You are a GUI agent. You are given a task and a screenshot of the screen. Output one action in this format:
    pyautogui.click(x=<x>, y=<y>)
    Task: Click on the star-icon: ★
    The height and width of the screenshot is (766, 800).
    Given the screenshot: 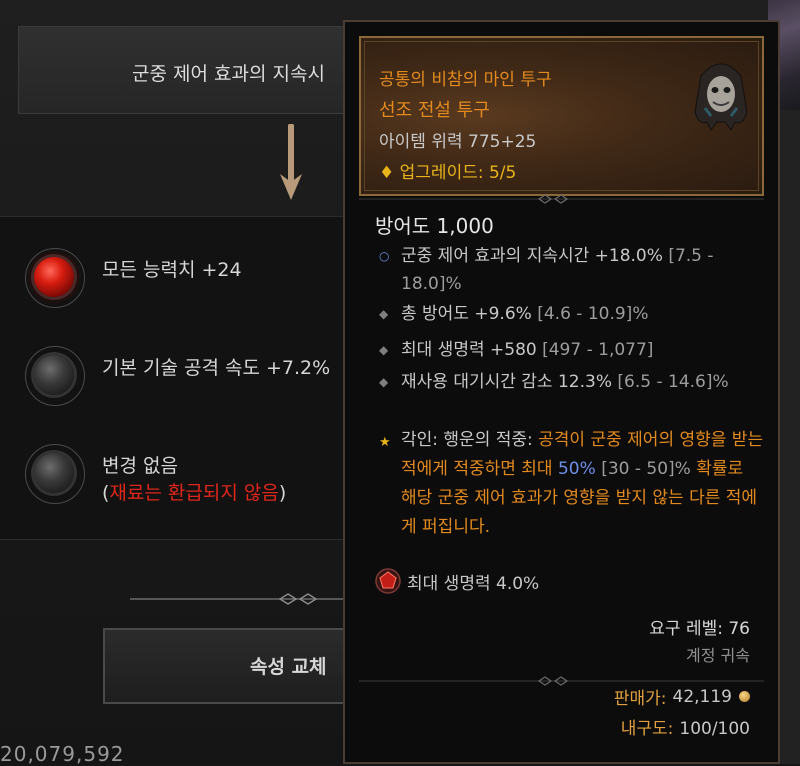 What is the action you would take?
    pyautogui.click(x=385, y=442)
    